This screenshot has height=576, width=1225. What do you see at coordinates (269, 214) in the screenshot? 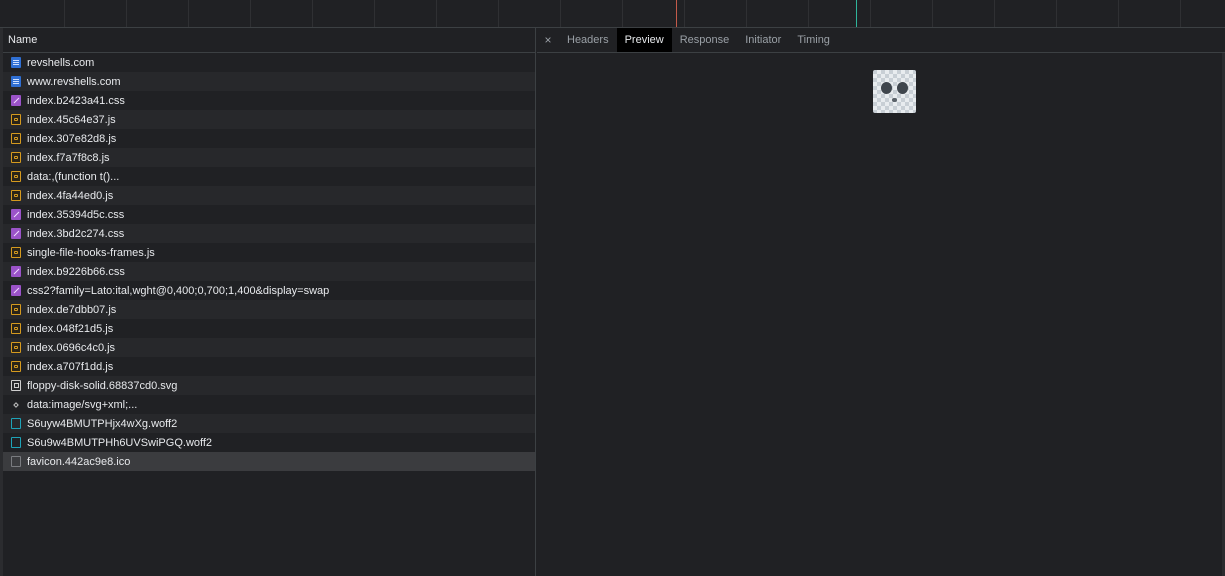
I see `request-row: index.35394d5c.css` at bounding box center [269, 214].